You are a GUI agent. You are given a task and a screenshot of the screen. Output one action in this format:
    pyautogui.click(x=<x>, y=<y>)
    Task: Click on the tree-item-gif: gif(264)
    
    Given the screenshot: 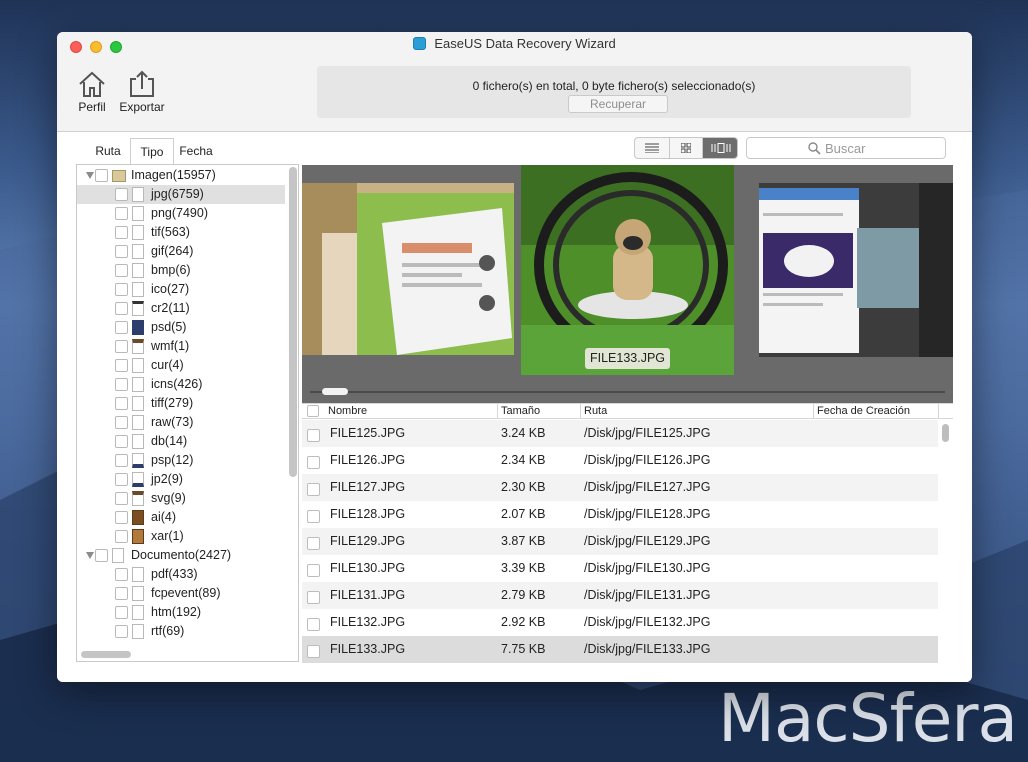 What is the action you would take?
    pyautogui.click(x=181, y=251)
    